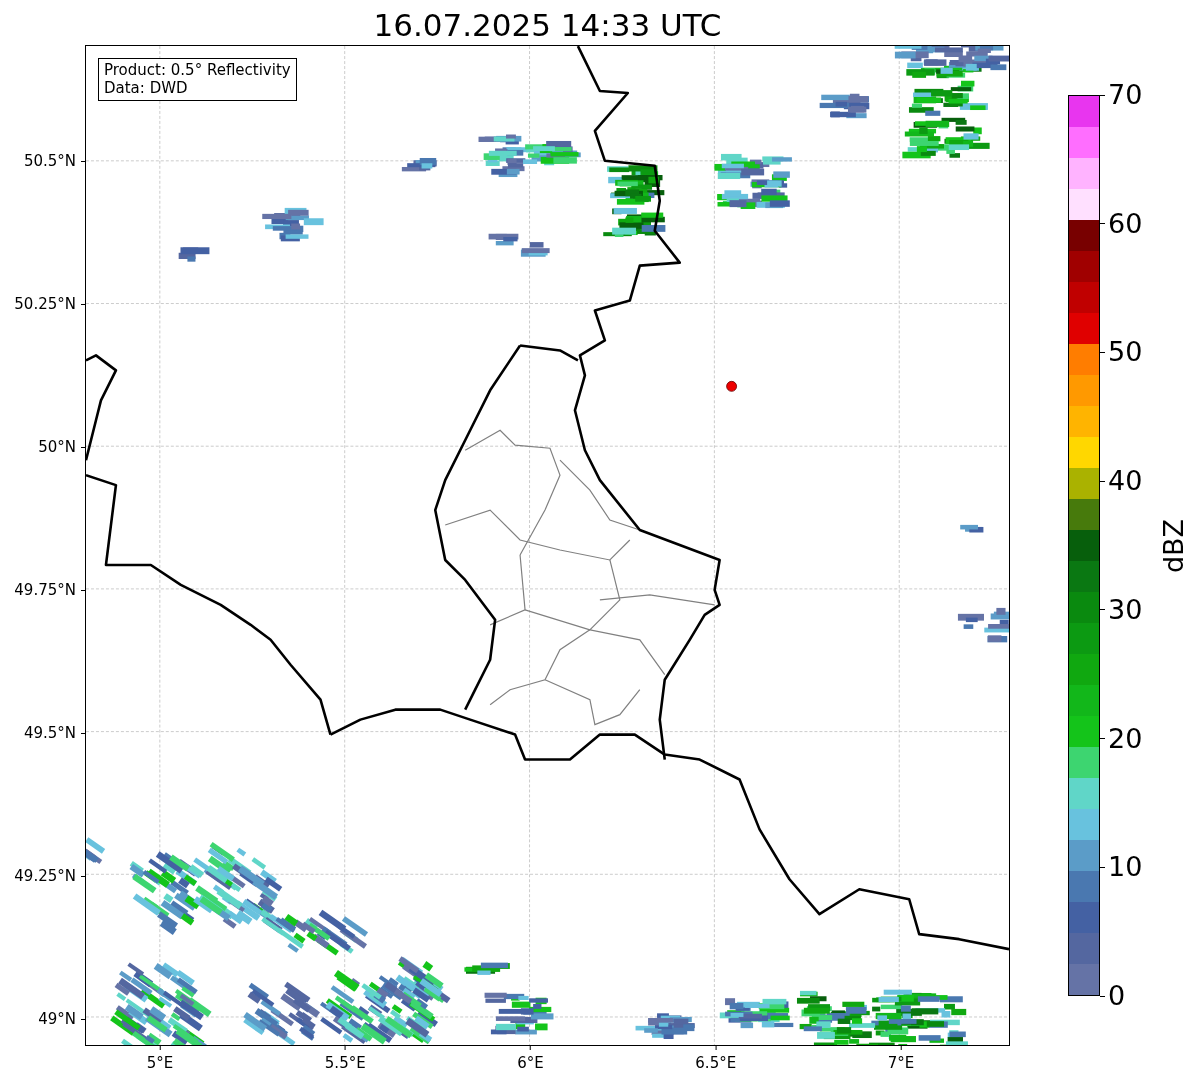 Image resolution: width=1202 pixels, height=1081 pixels. Describe the element at coordinates (1125, 95) in the screenshot. I see `colorbar-tick-label: 70` at that location.